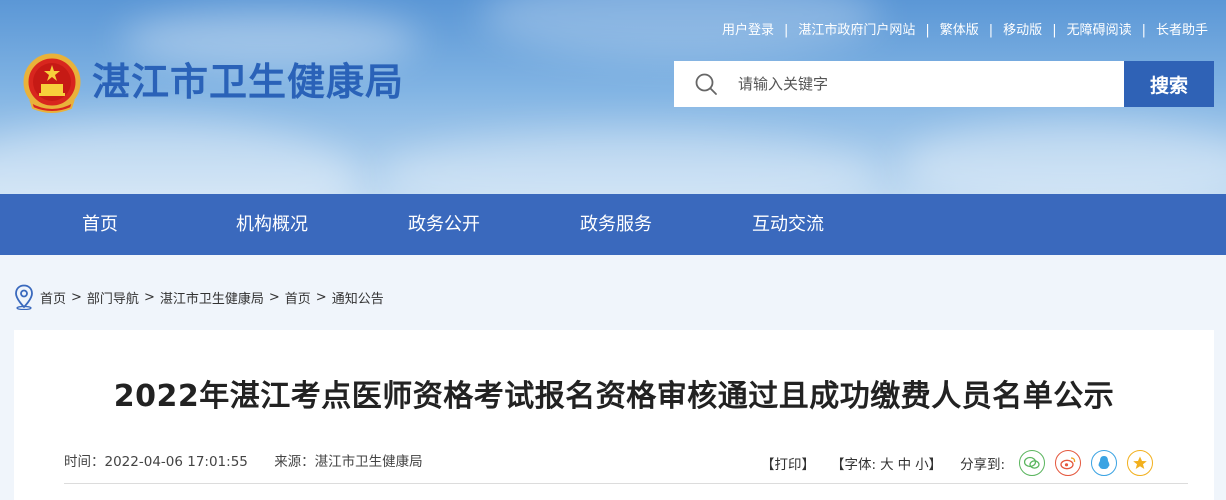  What do you see at coordinates (1068, 463) in the screenshot?
I see `weibo-icon` at bounding box center [1068, 463].